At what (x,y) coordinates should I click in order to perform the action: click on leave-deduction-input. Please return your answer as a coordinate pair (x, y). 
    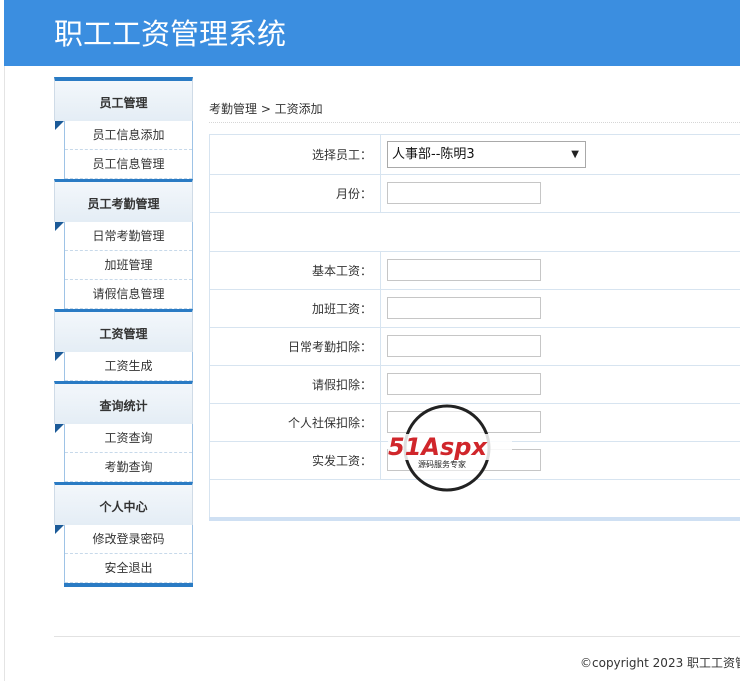
    Looking at the image, I should click on (464, 384).